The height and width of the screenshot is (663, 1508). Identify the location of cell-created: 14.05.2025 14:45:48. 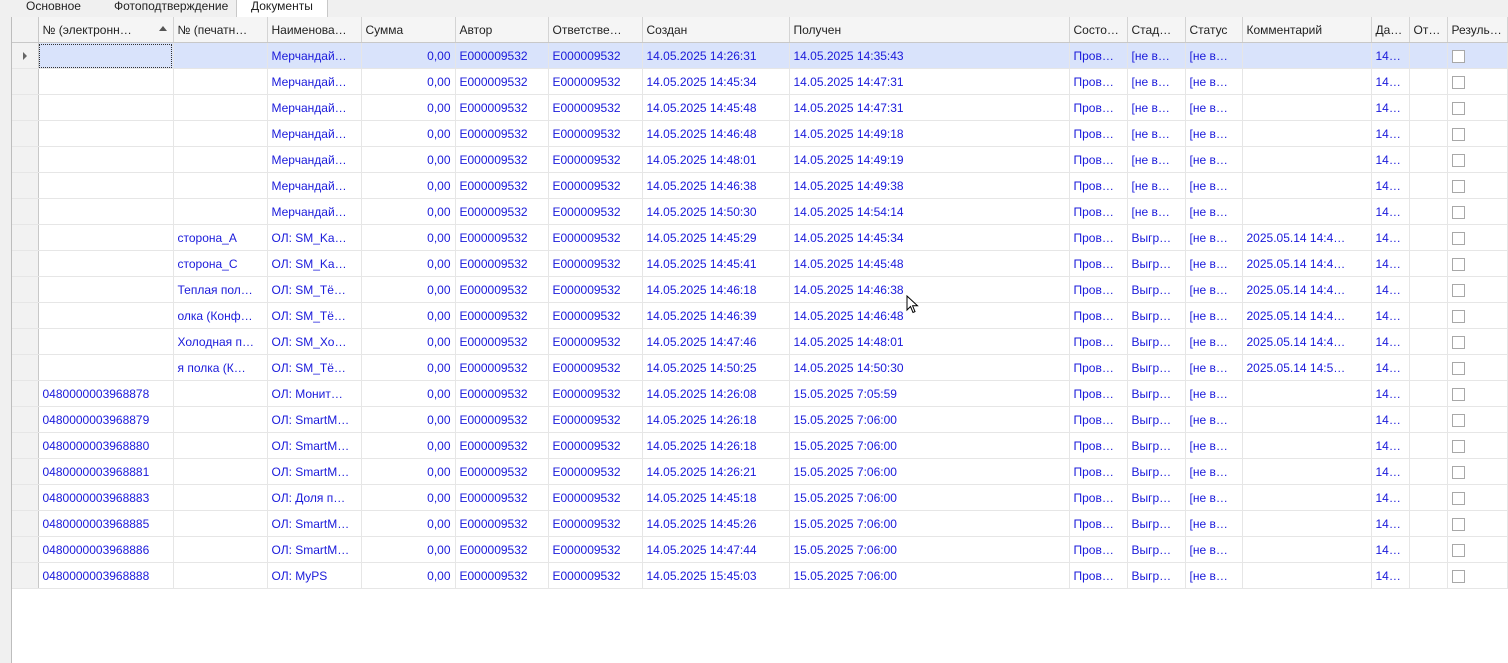
(716, 107).